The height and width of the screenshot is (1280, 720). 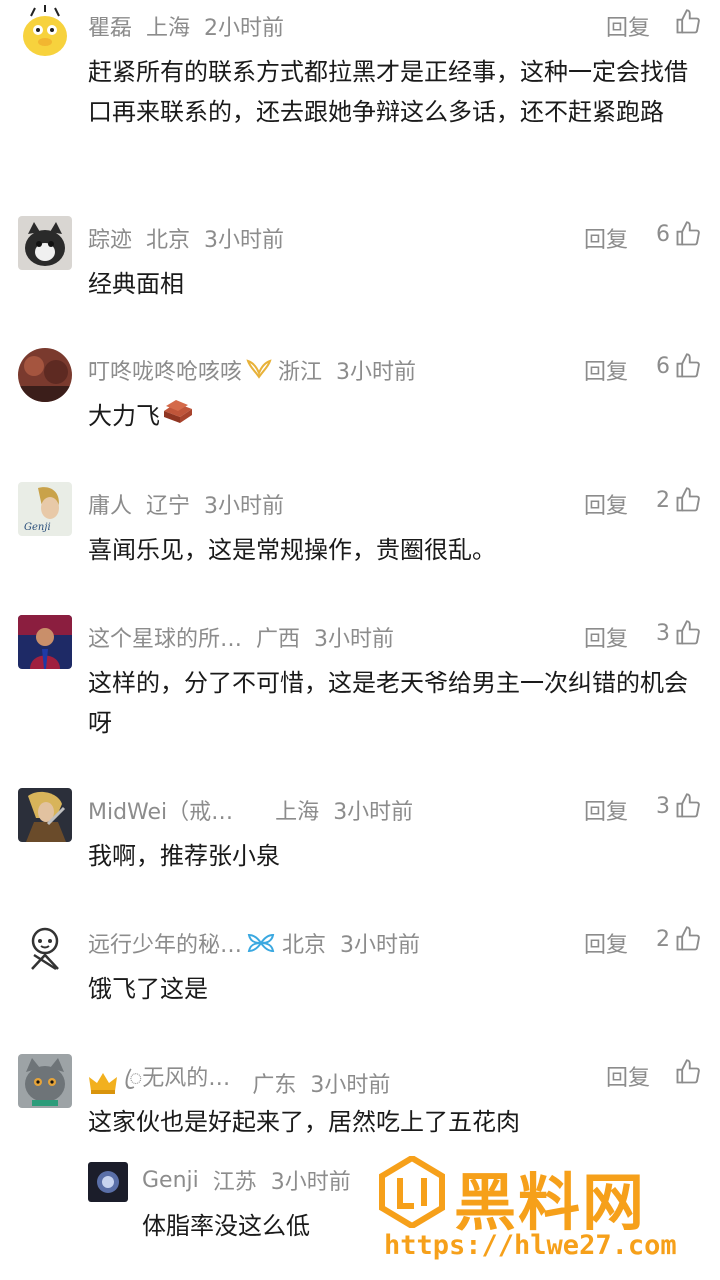 I want to click on comment-meta: 叮咚咙咚呛咳咳 浙江 3小时前, so click(x=252, y=370).